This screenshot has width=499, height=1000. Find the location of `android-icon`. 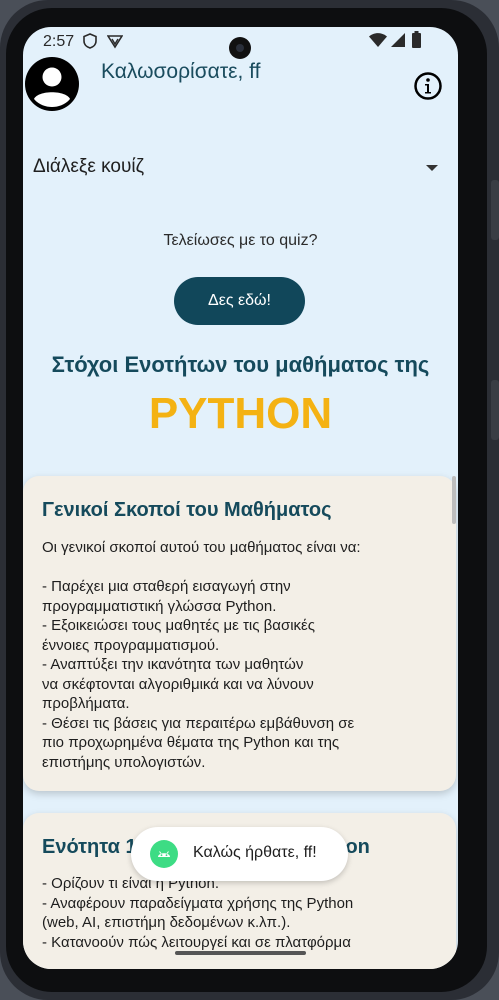

android-icon is located at coordinates (164, 854).